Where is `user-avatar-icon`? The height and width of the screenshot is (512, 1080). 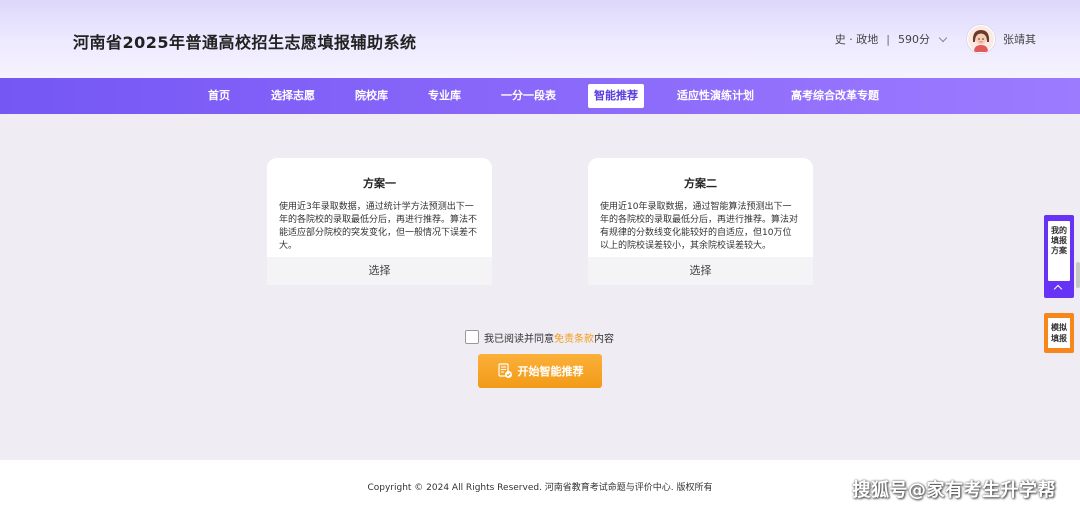
user-avatar-icon is located at coordinates (981, 39).